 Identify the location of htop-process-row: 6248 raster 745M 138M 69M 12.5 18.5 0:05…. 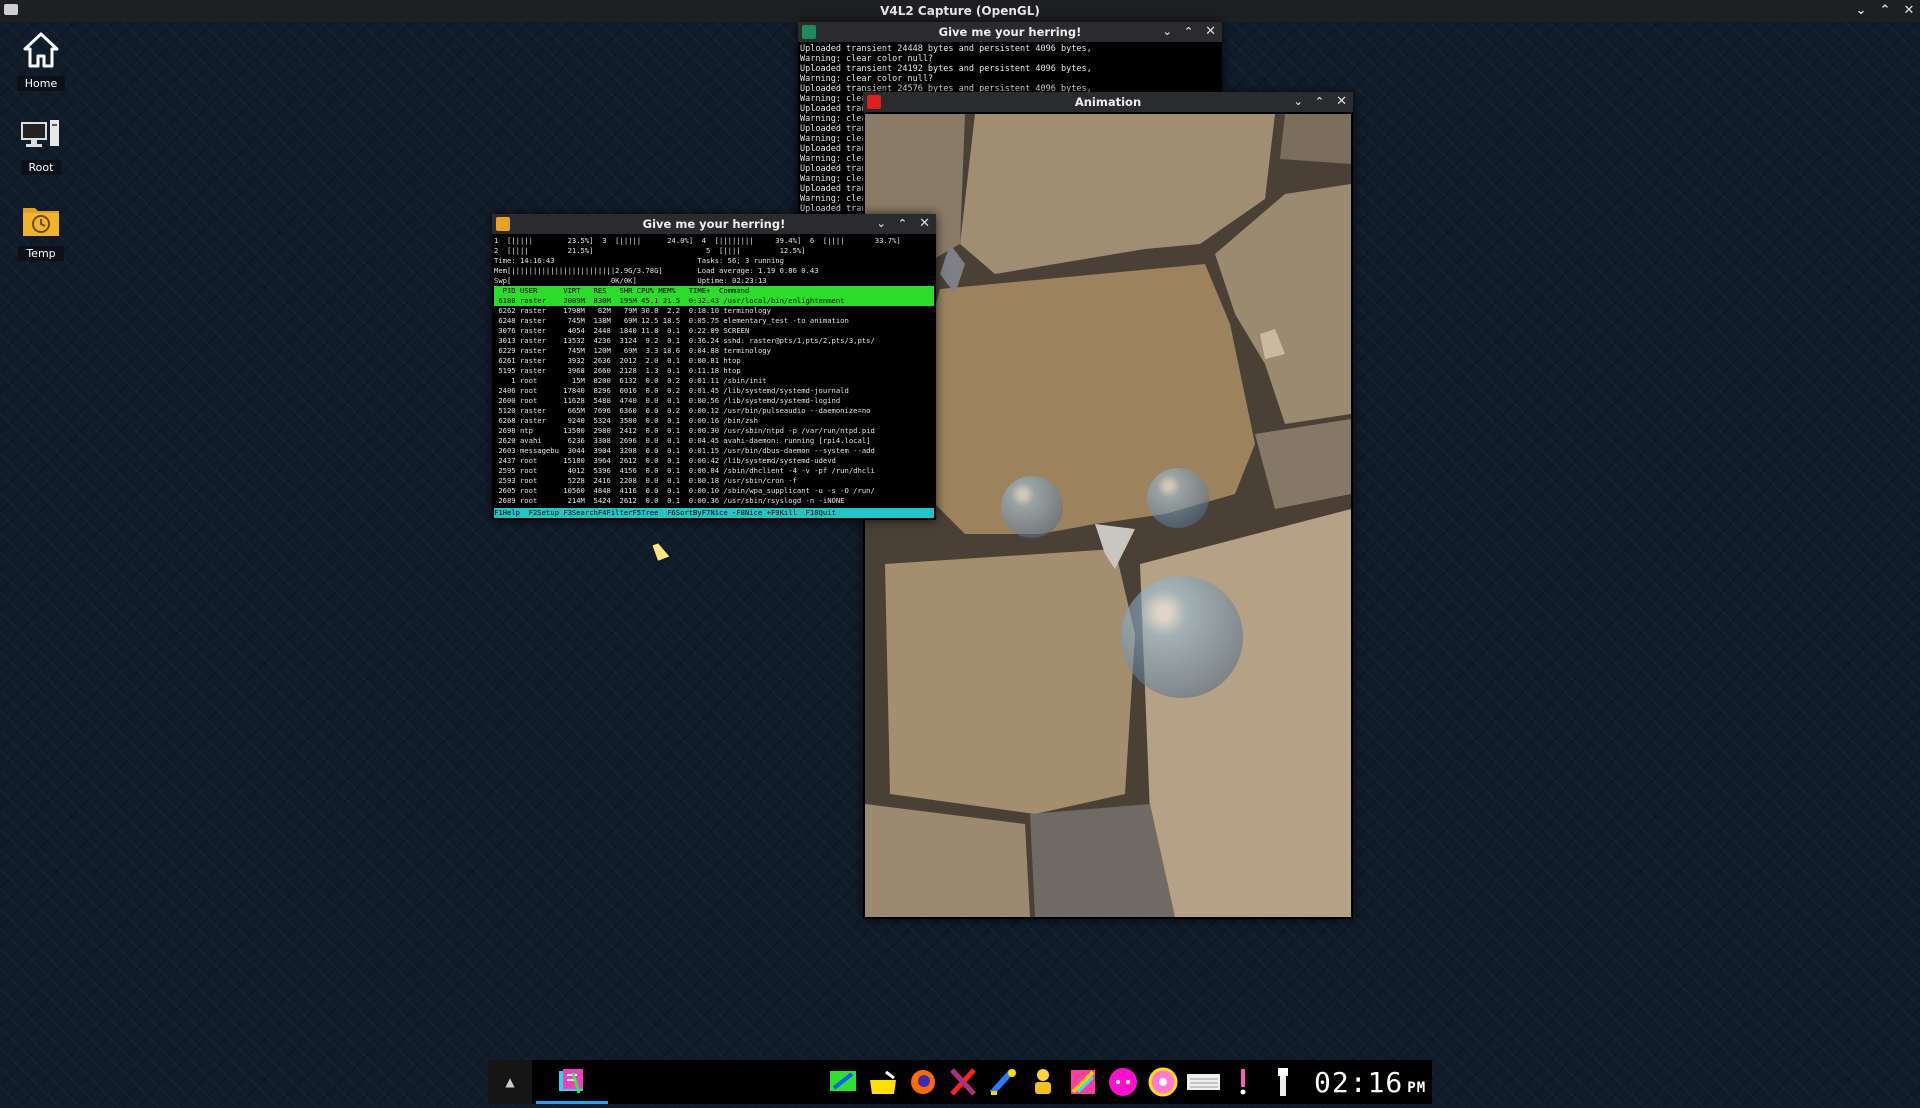
(714, 321).